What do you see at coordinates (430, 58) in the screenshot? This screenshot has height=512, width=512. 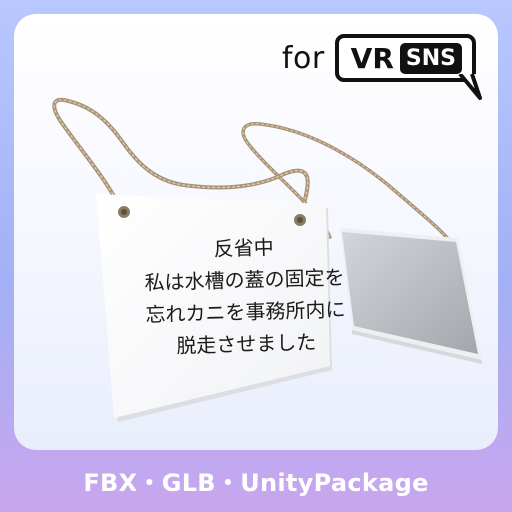 I see `badge-sns-label: SNS` at bounding box center [430, 58].